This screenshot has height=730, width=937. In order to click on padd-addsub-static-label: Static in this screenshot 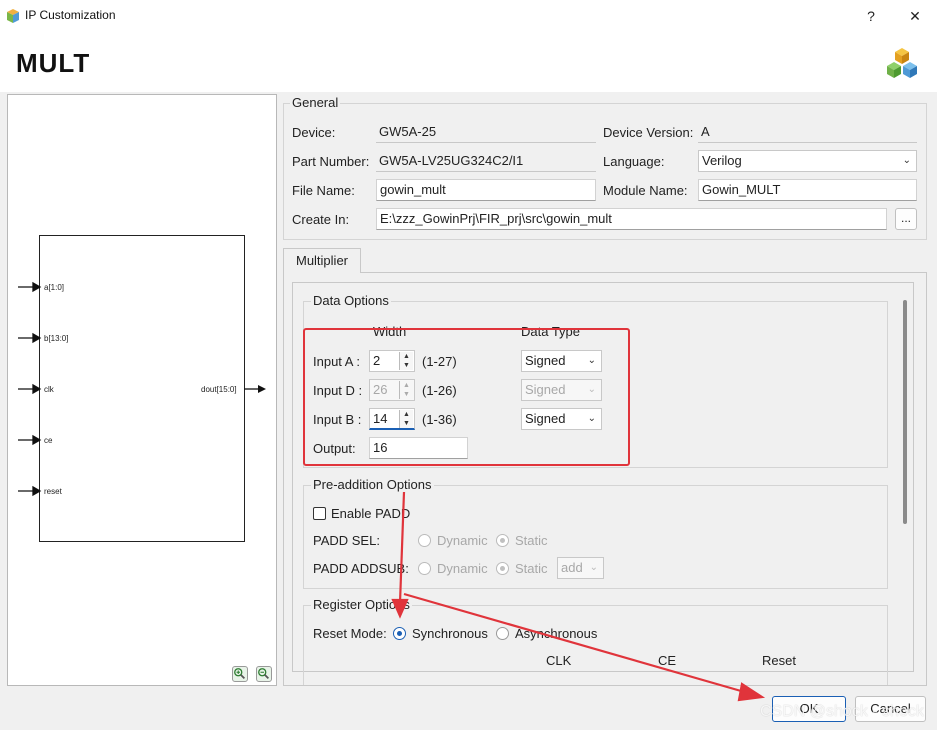, I will do `click(531, 568)`.